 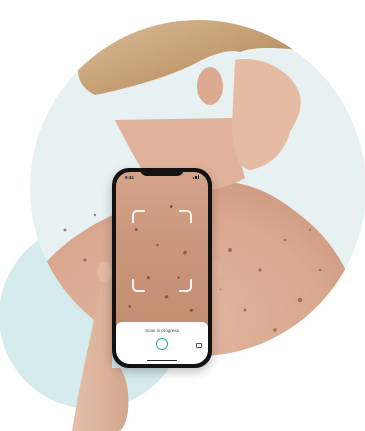 I want to click on shutter-button, so click(x=162, y=344).